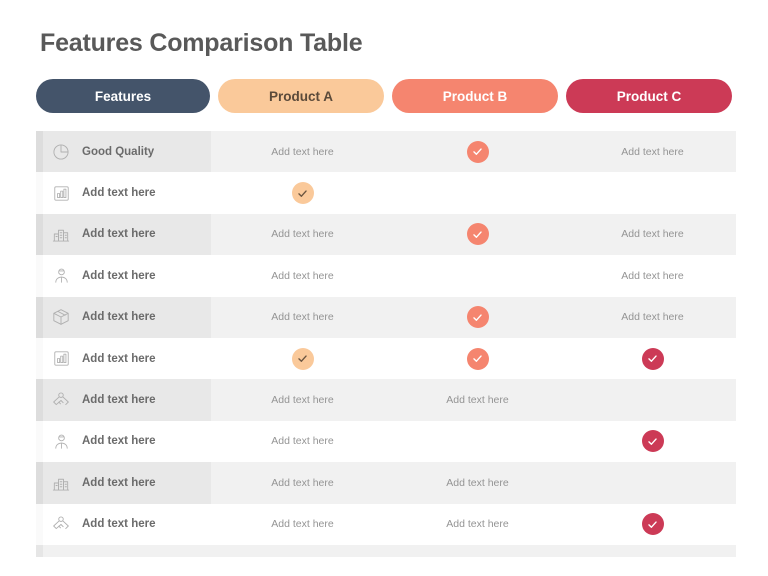  Describe the element at coordinates (649, 96) in the screenshot. I see `header-pill-product-c: Product C` at that location.